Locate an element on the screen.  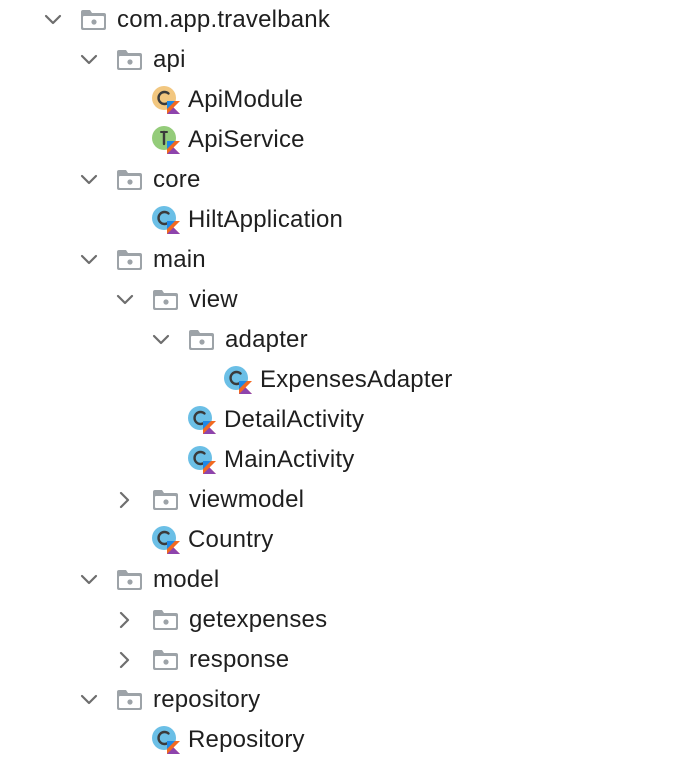
tree-node-label: repository is located at coordinates (207, 699).